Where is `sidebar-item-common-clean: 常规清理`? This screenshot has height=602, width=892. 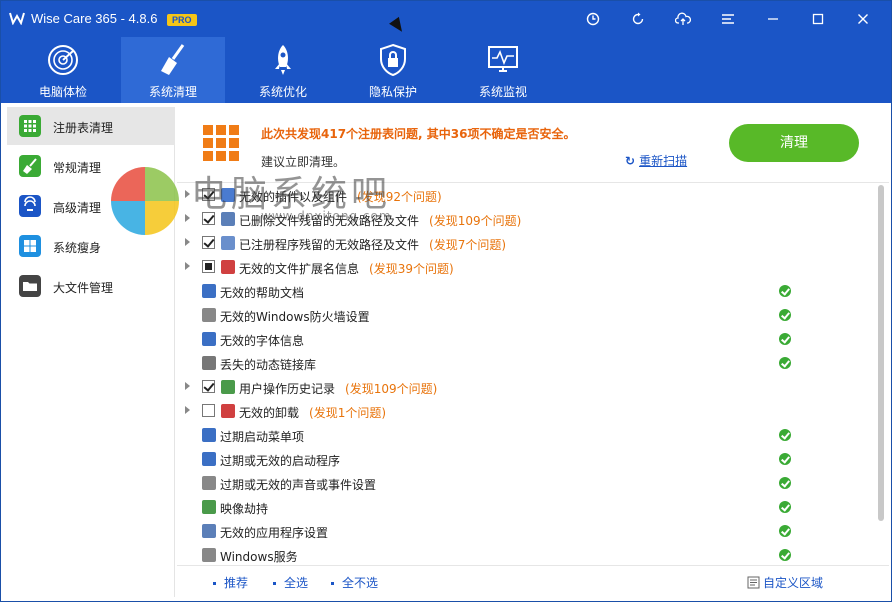 sidebar-item-common-clean: 常规清理 is located at coordinates (91, 166).